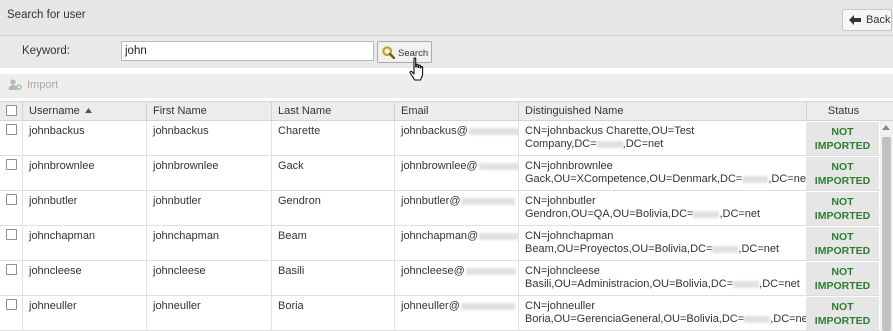 This screenshot has width=893, height=331. What do you see at coordinates (54, 111) in the screenshot?
I see `column-header-label: Username` at bounding box center [54, 111].